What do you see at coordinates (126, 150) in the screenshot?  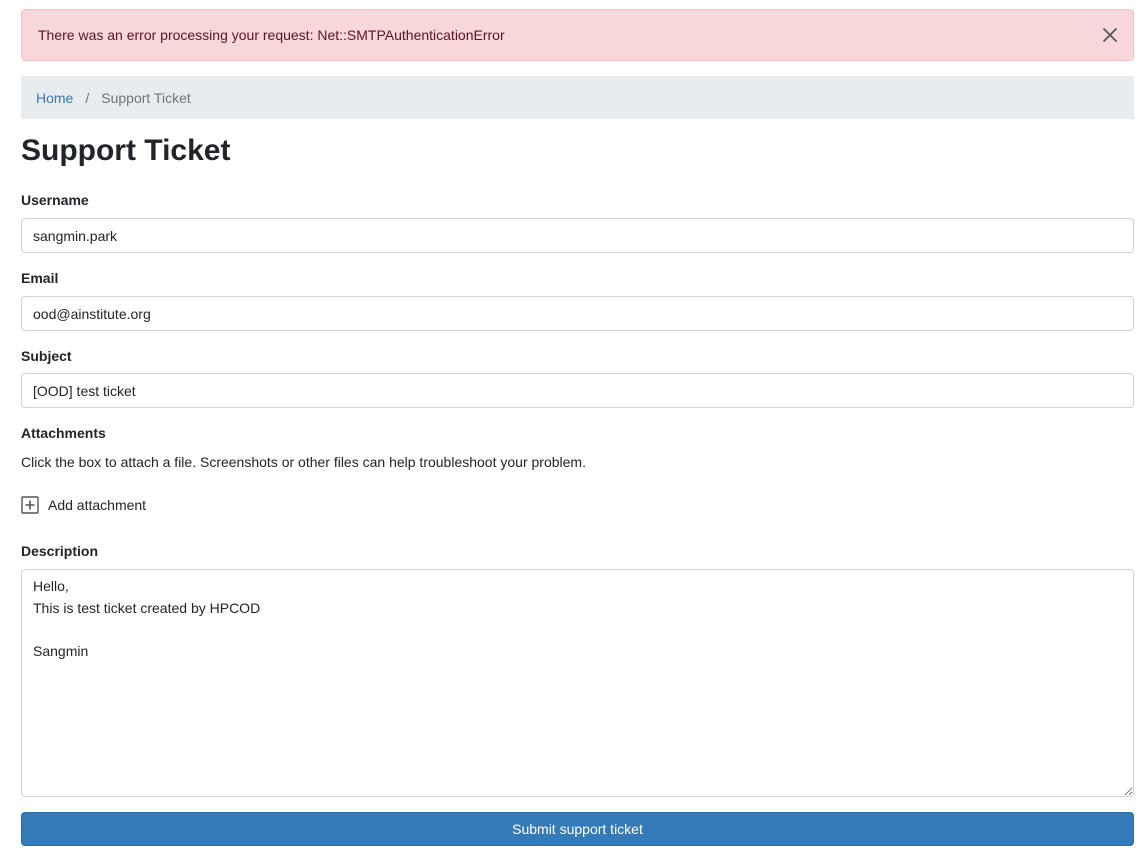 I see `page-title: Support Ticket` at bounding box center [126, 150].